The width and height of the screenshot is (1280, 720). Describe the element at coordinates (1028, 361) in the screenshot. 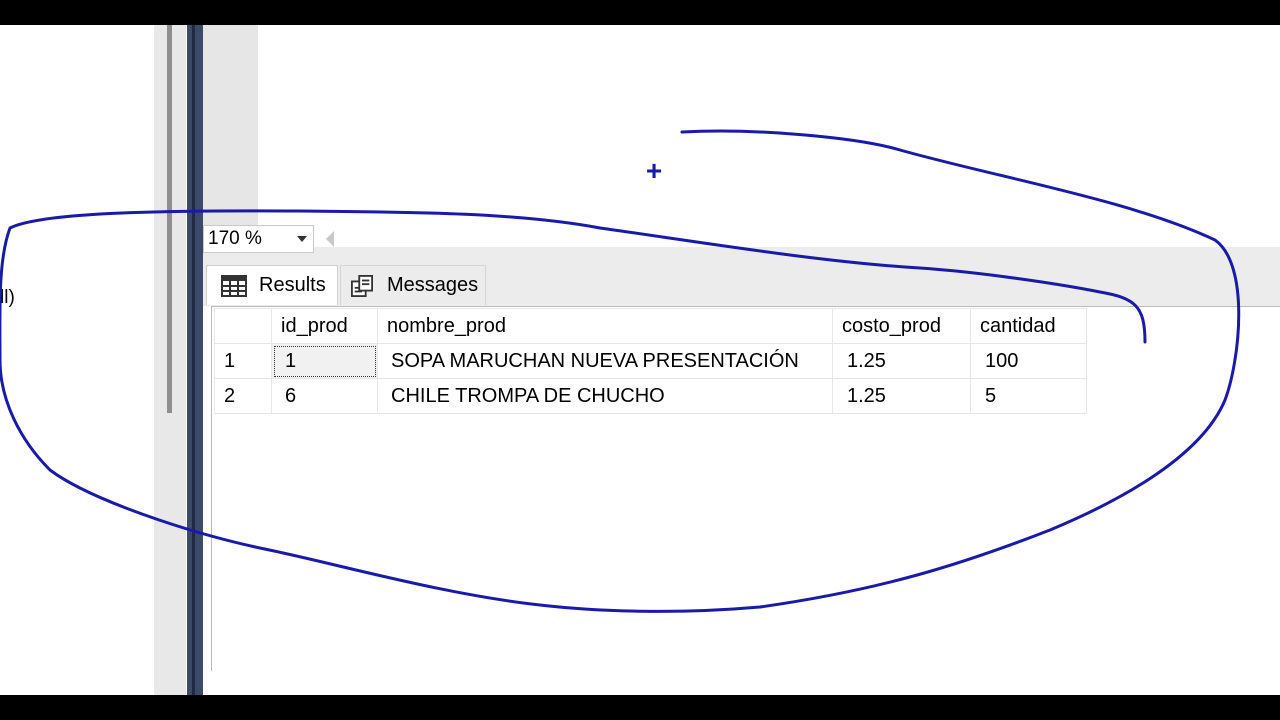

I see `cell-cantidad: 100` at that location.